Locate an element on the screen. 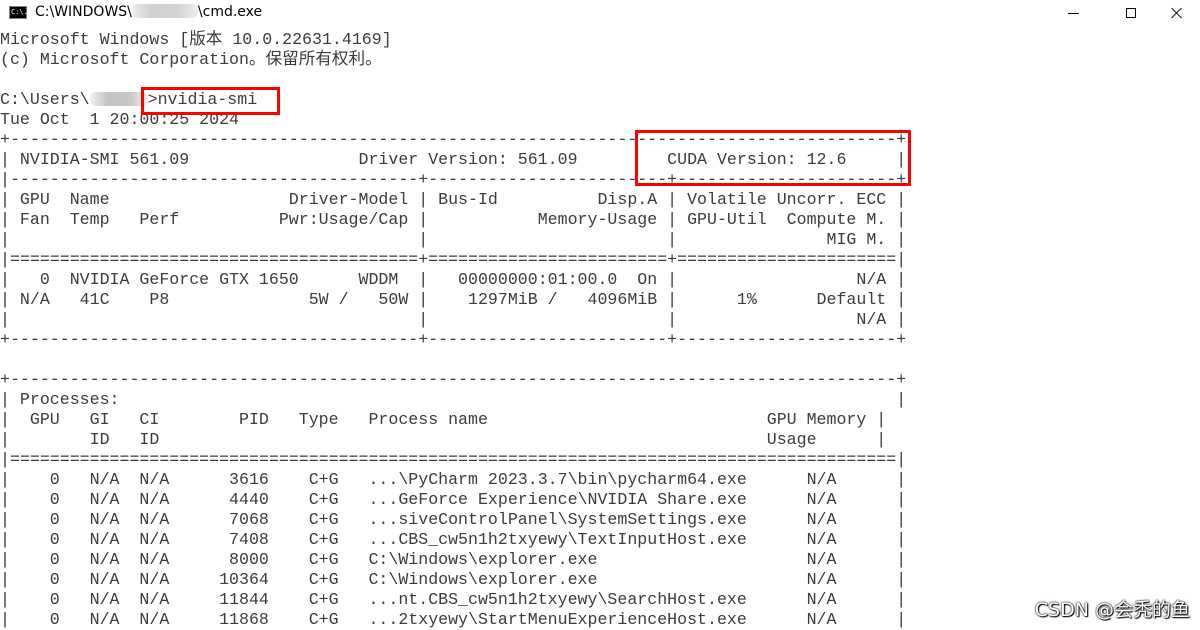 This screenshot has height=630, width=1200. console-line: | ID ID Usage | is located at coordinates (443, 439).